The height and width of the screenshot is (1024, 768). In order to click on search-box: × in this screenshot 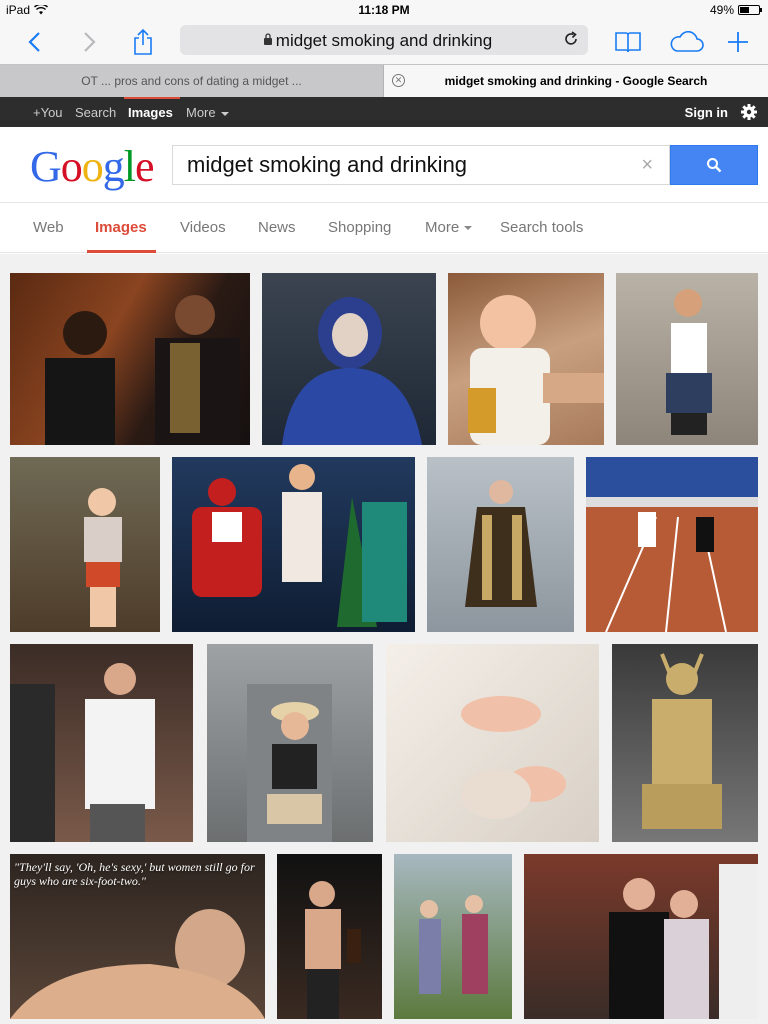, I will do `click(421, 165)`.